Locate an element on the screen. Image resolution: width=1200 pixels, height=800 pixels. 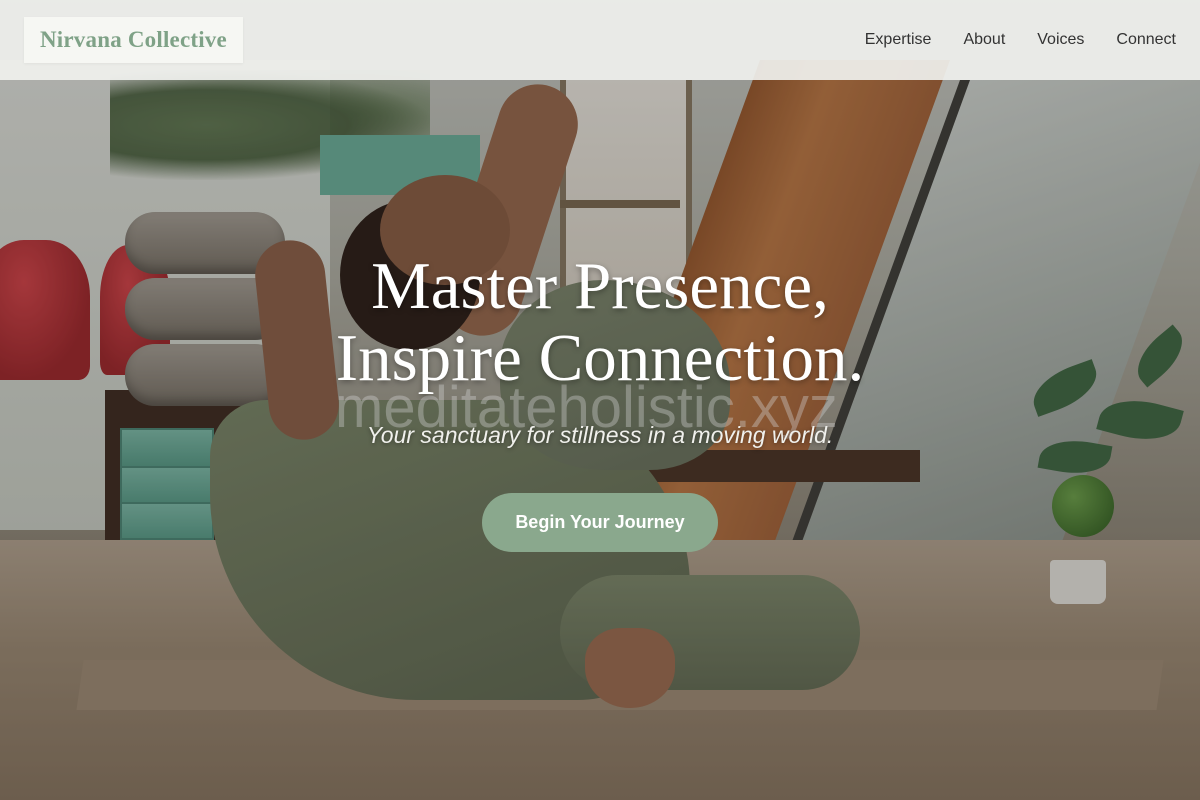
hero-headline-line2: Inspire Connection. is located at coordinates (600, 358).